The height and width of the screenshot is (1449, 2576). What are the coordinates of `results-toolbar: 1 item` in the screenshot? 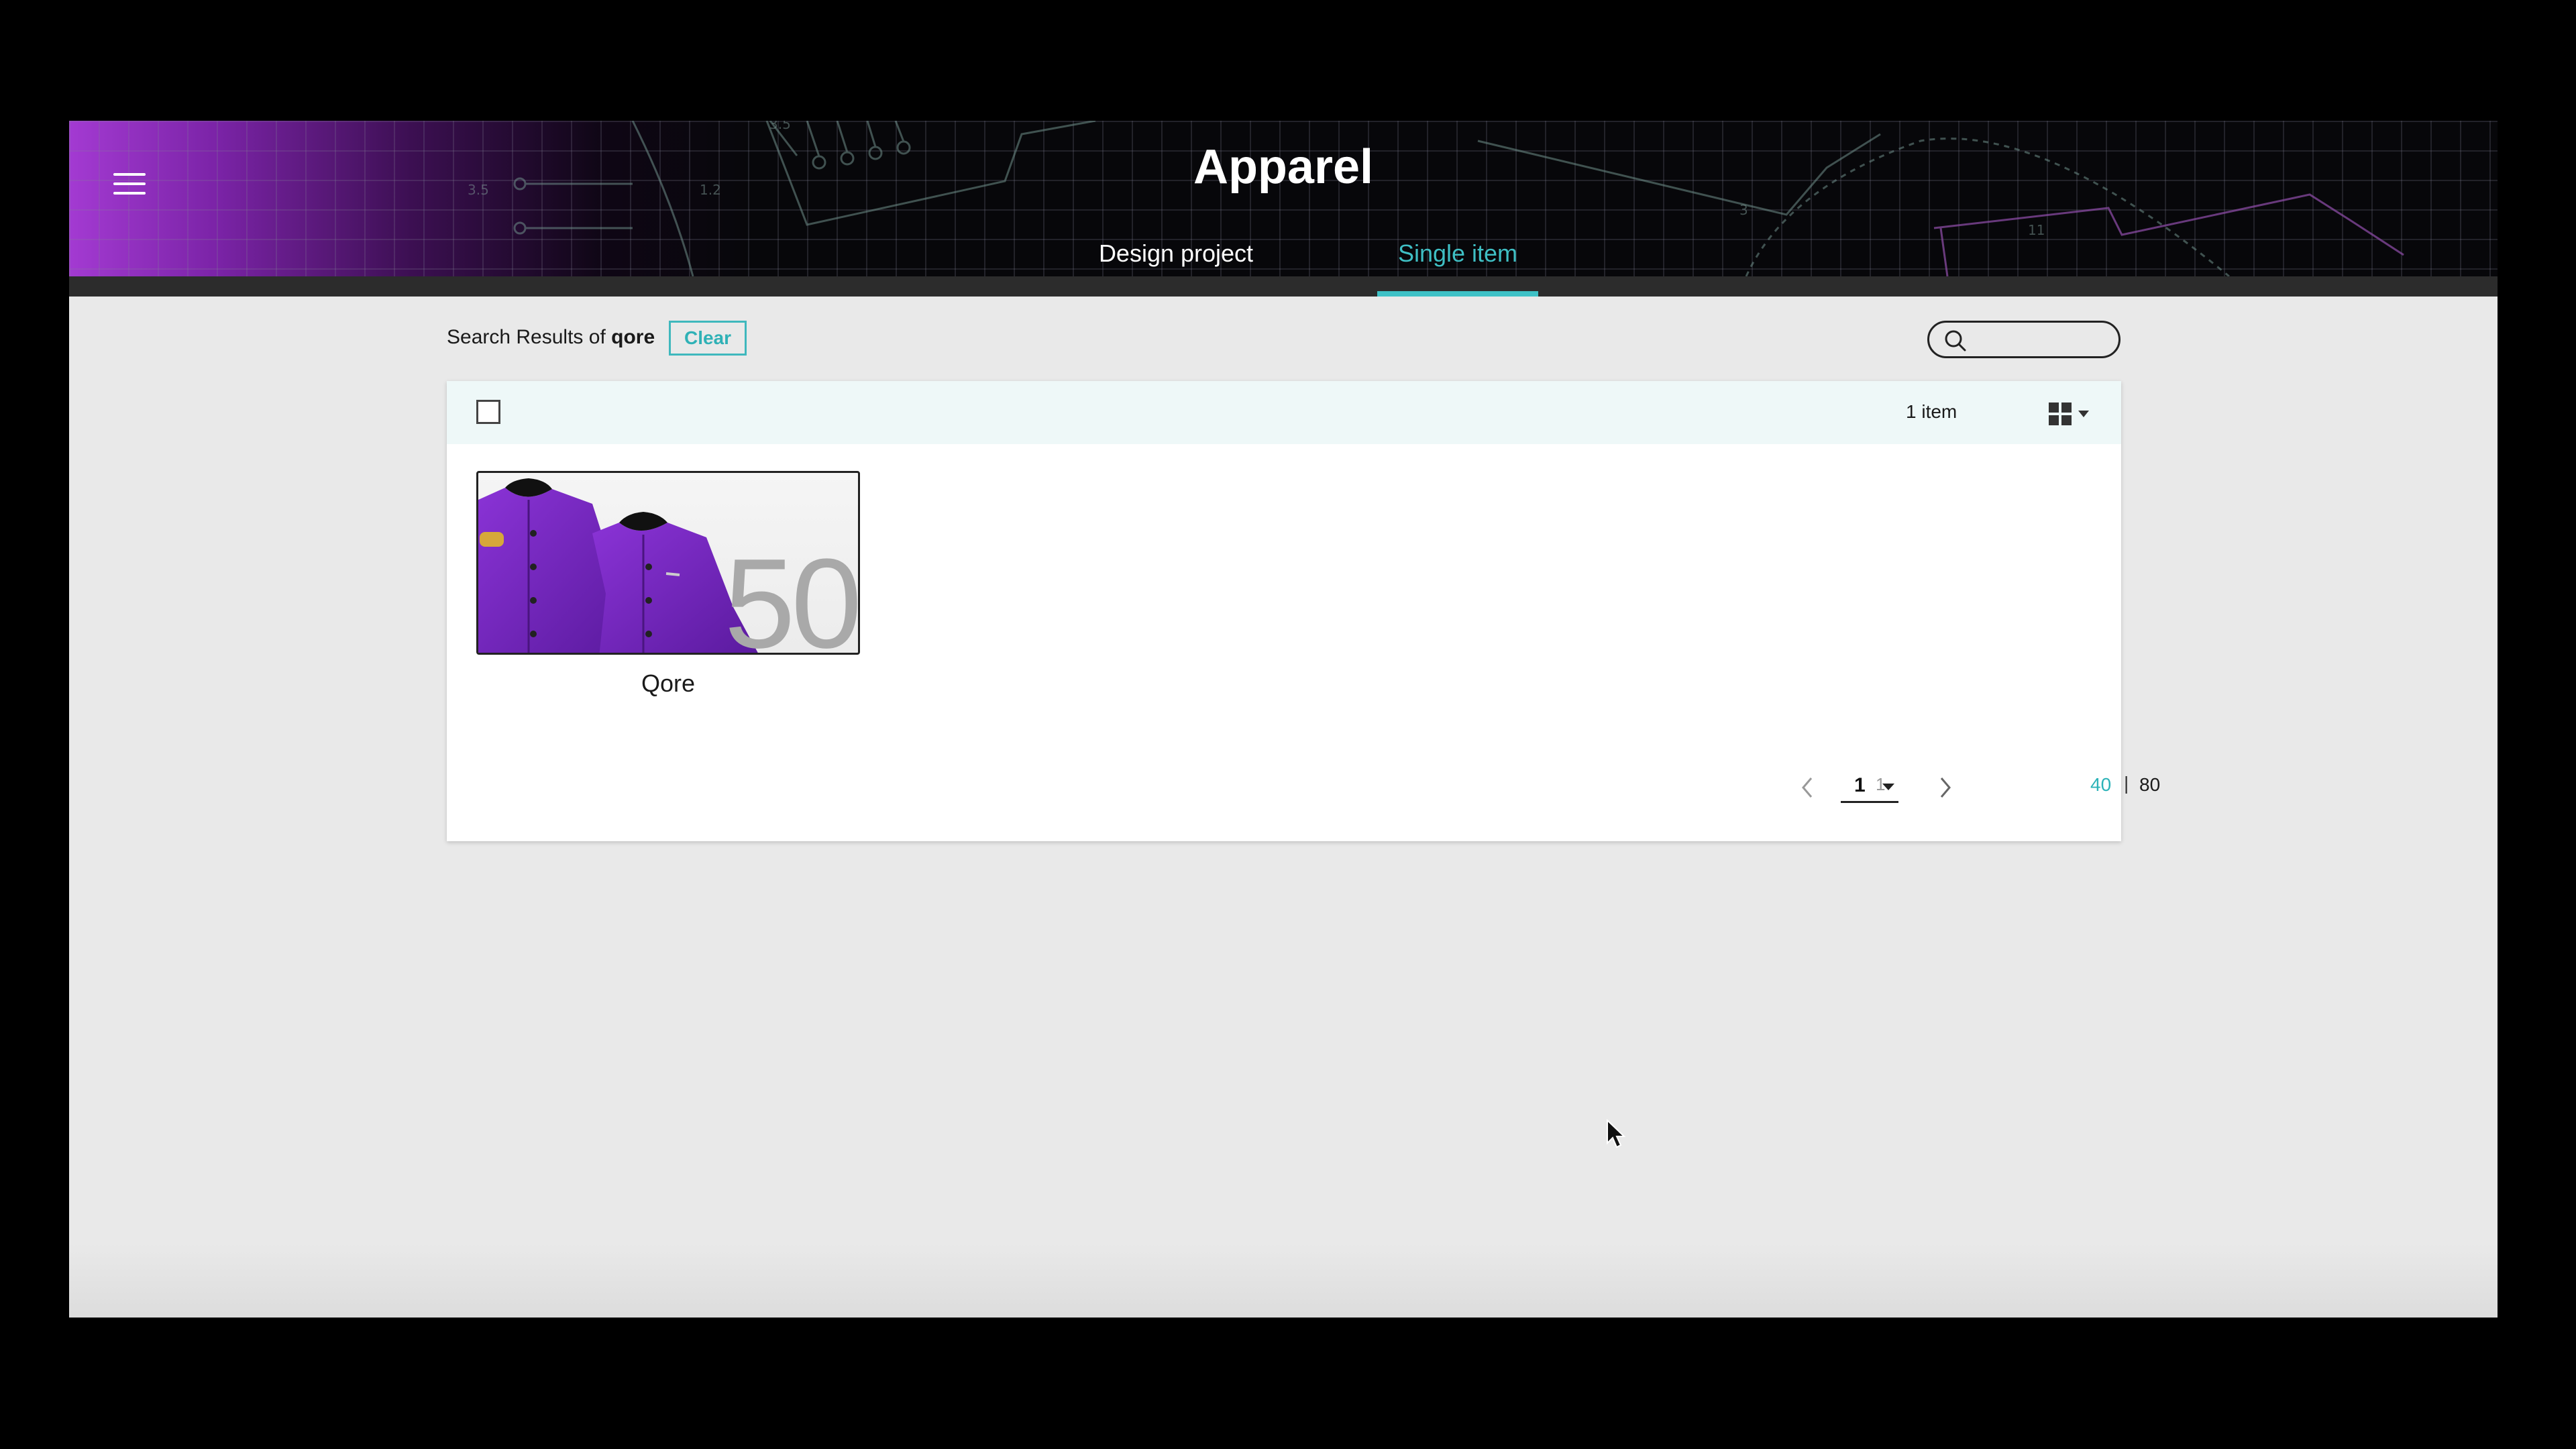 It's located at (1284, 412).